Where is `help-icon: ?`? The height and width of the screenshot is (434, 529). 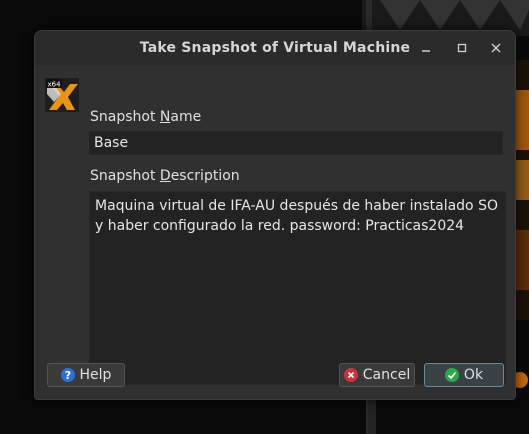
help-icon: ? is located at coordinates (67, 375).